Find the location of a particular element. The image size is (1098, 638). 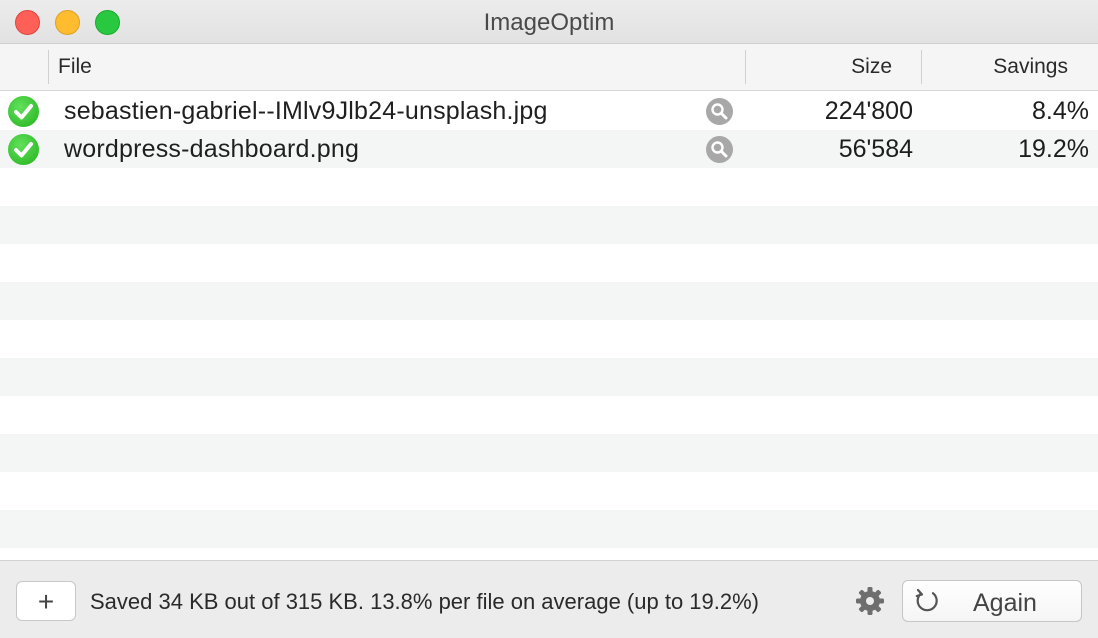

column-header-size: Size is located at coordinates (871, 67).